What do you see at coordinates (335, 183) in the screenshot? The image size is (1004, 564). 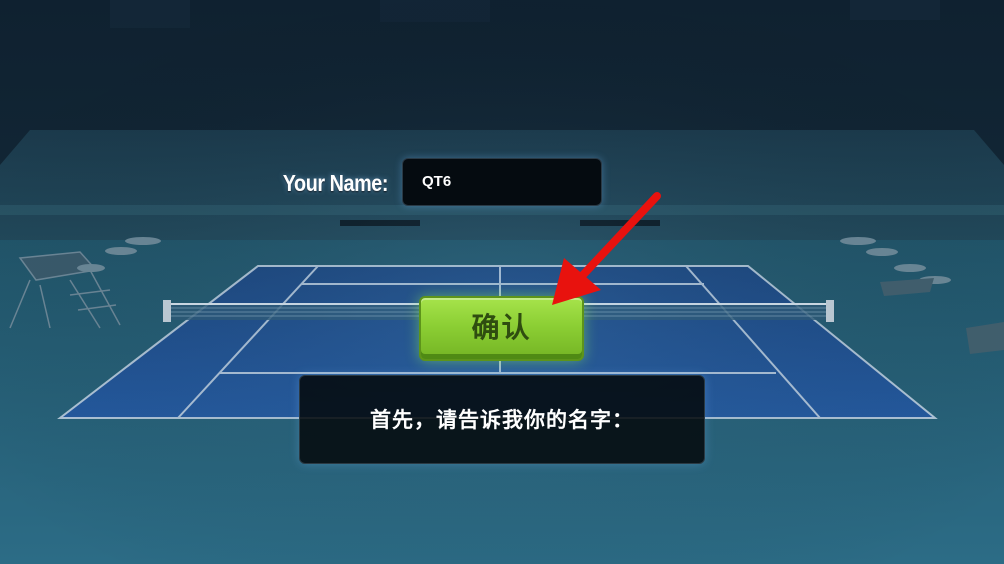 I see `your-name-label: Your Name:` at bounding box center [335, 183].